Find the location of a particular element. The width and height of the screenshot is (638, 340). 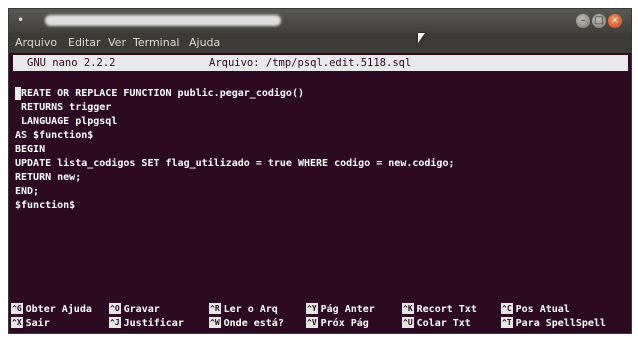

shortcut-justify: ^J Justificar is located at coordinates (146, 324).